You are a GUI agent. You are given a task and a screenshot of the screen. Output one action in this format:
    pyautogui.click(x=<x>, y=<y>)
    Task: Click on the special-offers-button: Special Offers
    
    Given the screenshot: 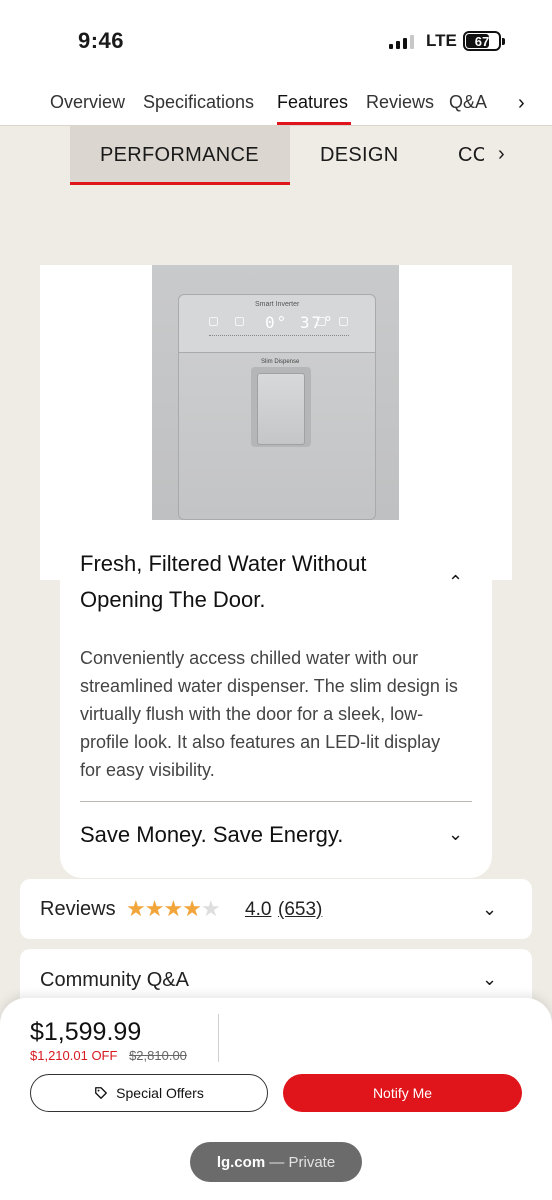 What is the action you would take?
    pyautogui.click(x=149, y=1093)
    